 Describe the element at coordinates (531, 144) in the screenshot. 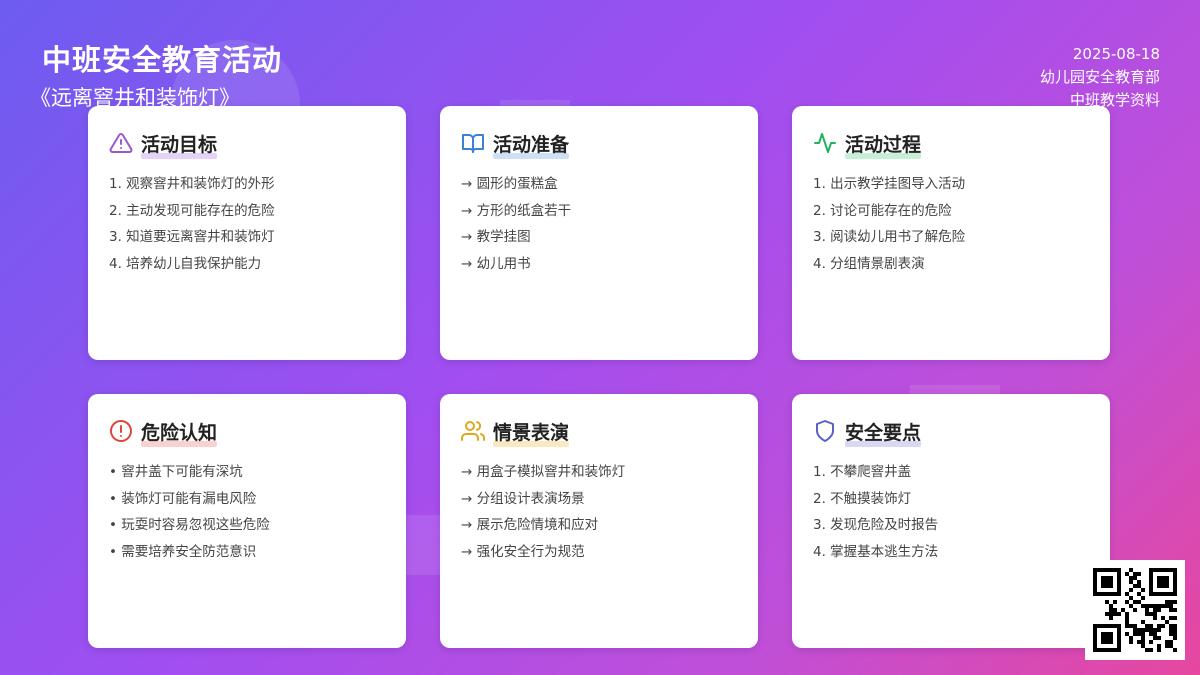

I see `card-title: 活动准备` at that location.